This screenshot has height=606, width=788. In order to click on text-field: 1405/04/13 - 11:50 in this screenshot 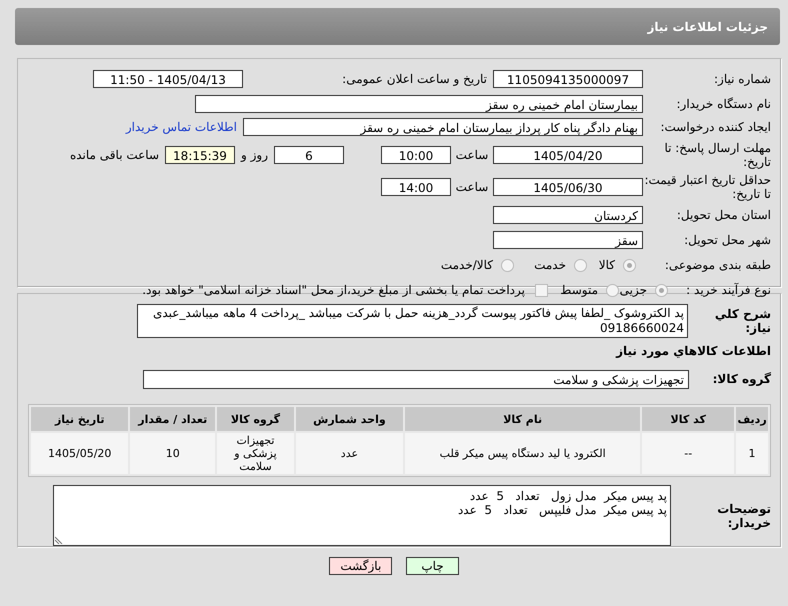, I will do `click(168, 79)`.